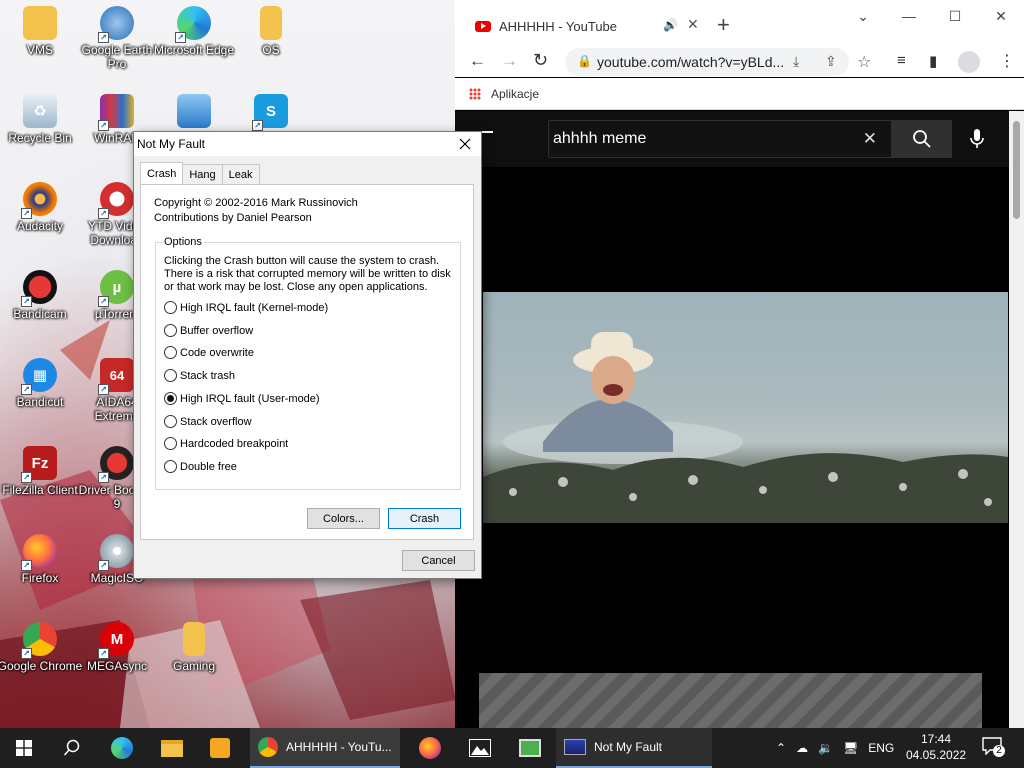 Image resolution: width=1024 pixels, height=768 pixels. What do you see at coordinates (802, 748) in the screenshot?
I see `cloud-icon: ☁` at bounding box center [802, 748].